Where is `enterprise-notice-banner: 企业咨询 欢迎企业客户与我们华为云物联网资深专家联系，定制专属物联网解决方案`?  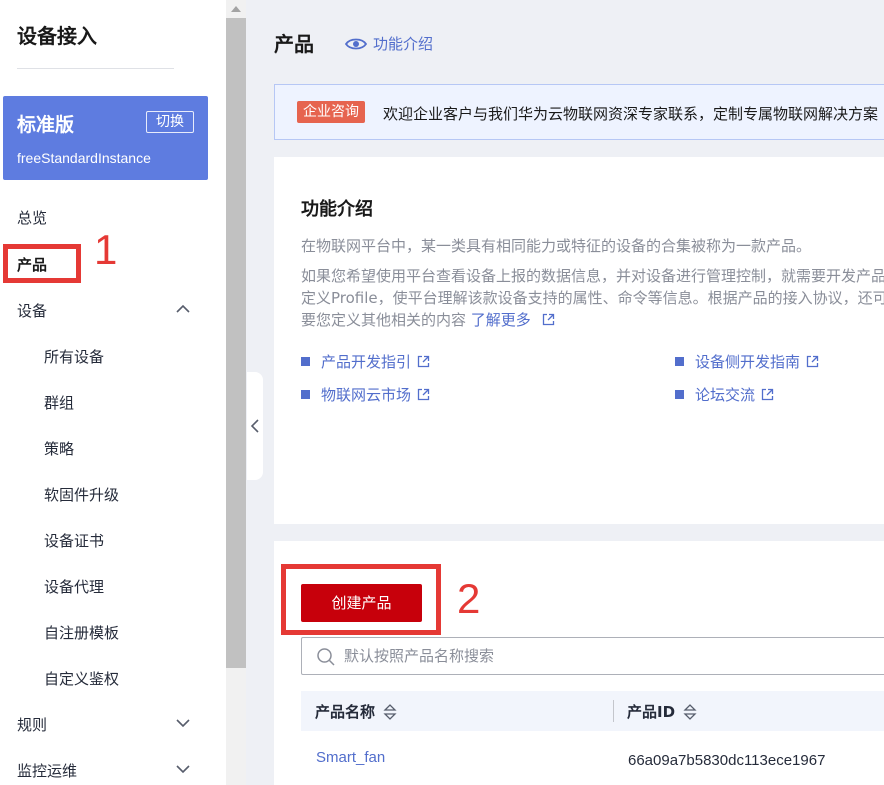 enterprise-notice-banner: 企业咨询 欢迎企业客户与我们华为云物联网资深专家联系，定制专属物联网解决方案 is located at coordinates (579, 112).